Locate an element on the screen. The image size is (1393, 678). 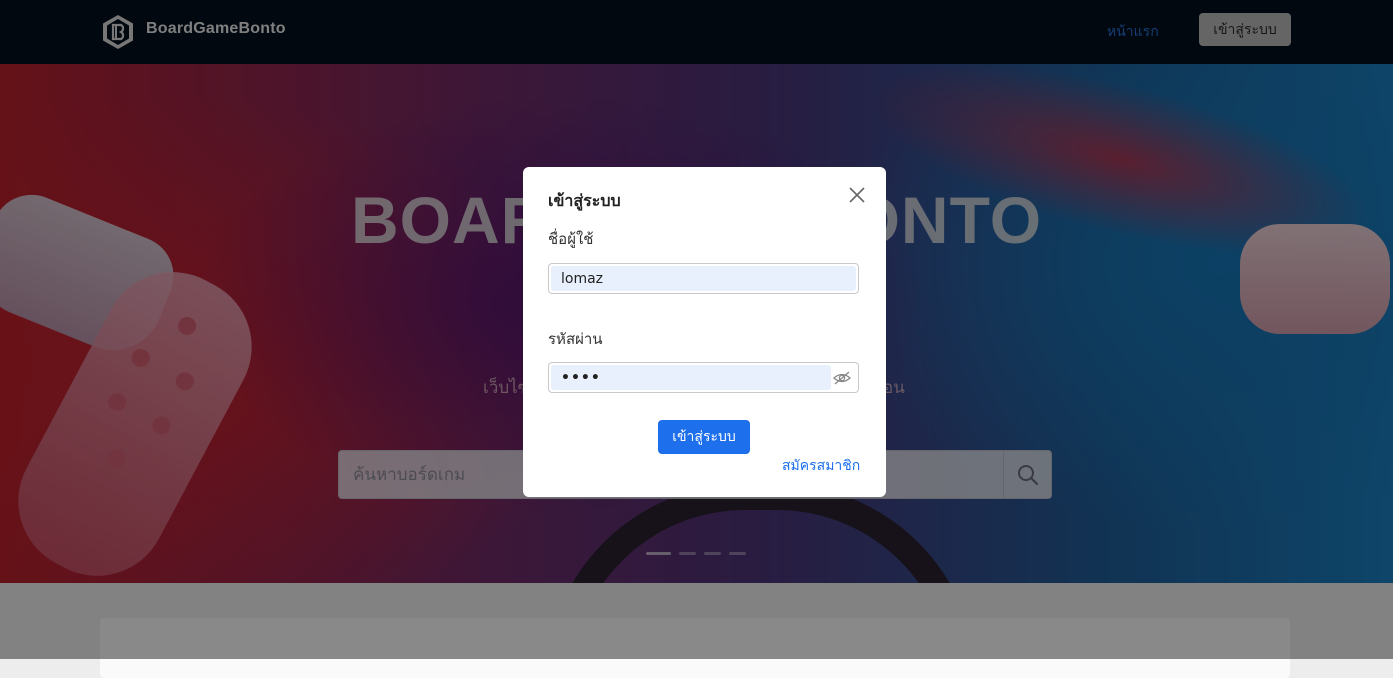
password-label: รหัสผ่าน is located at coordinates (575, 339).